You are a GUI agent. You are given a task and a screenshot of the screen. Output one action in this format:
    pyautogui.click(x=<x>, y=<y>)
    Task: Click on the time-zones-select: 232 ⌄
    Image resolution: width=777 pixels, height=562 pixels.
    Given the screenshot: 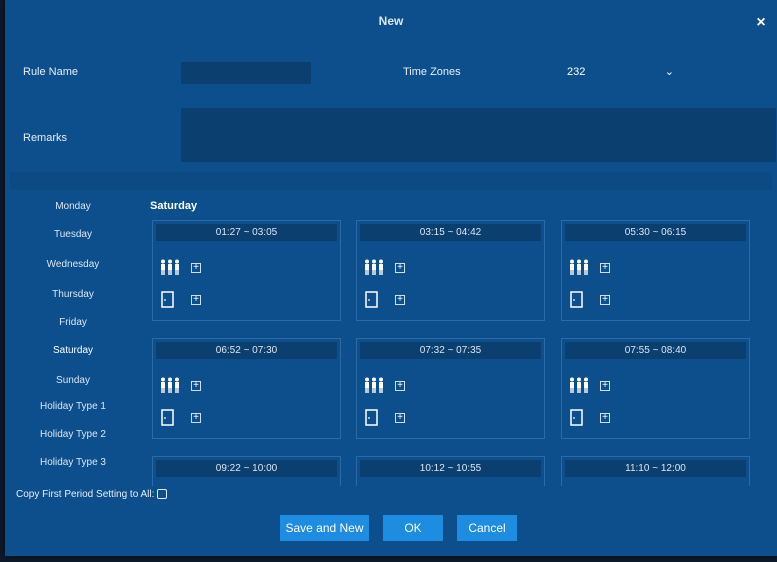 What is the action you would take?
    pyautogui.click(x=620, y=72)
    